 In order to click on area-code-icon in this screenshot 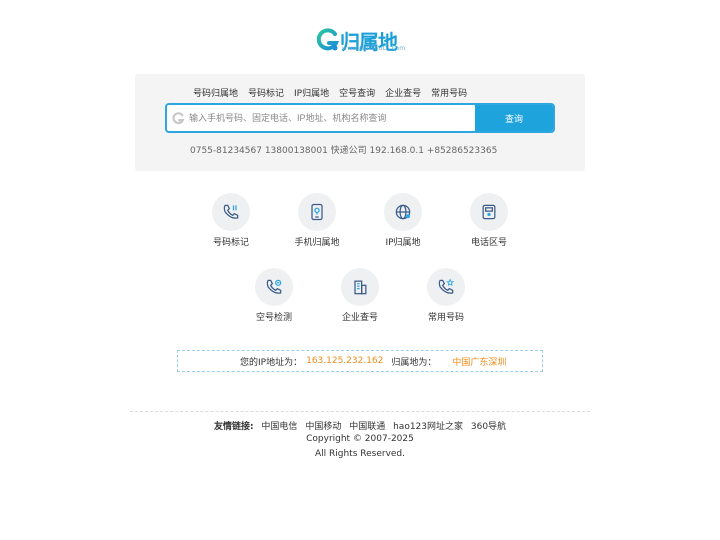, I will do `click(489, 212)`.